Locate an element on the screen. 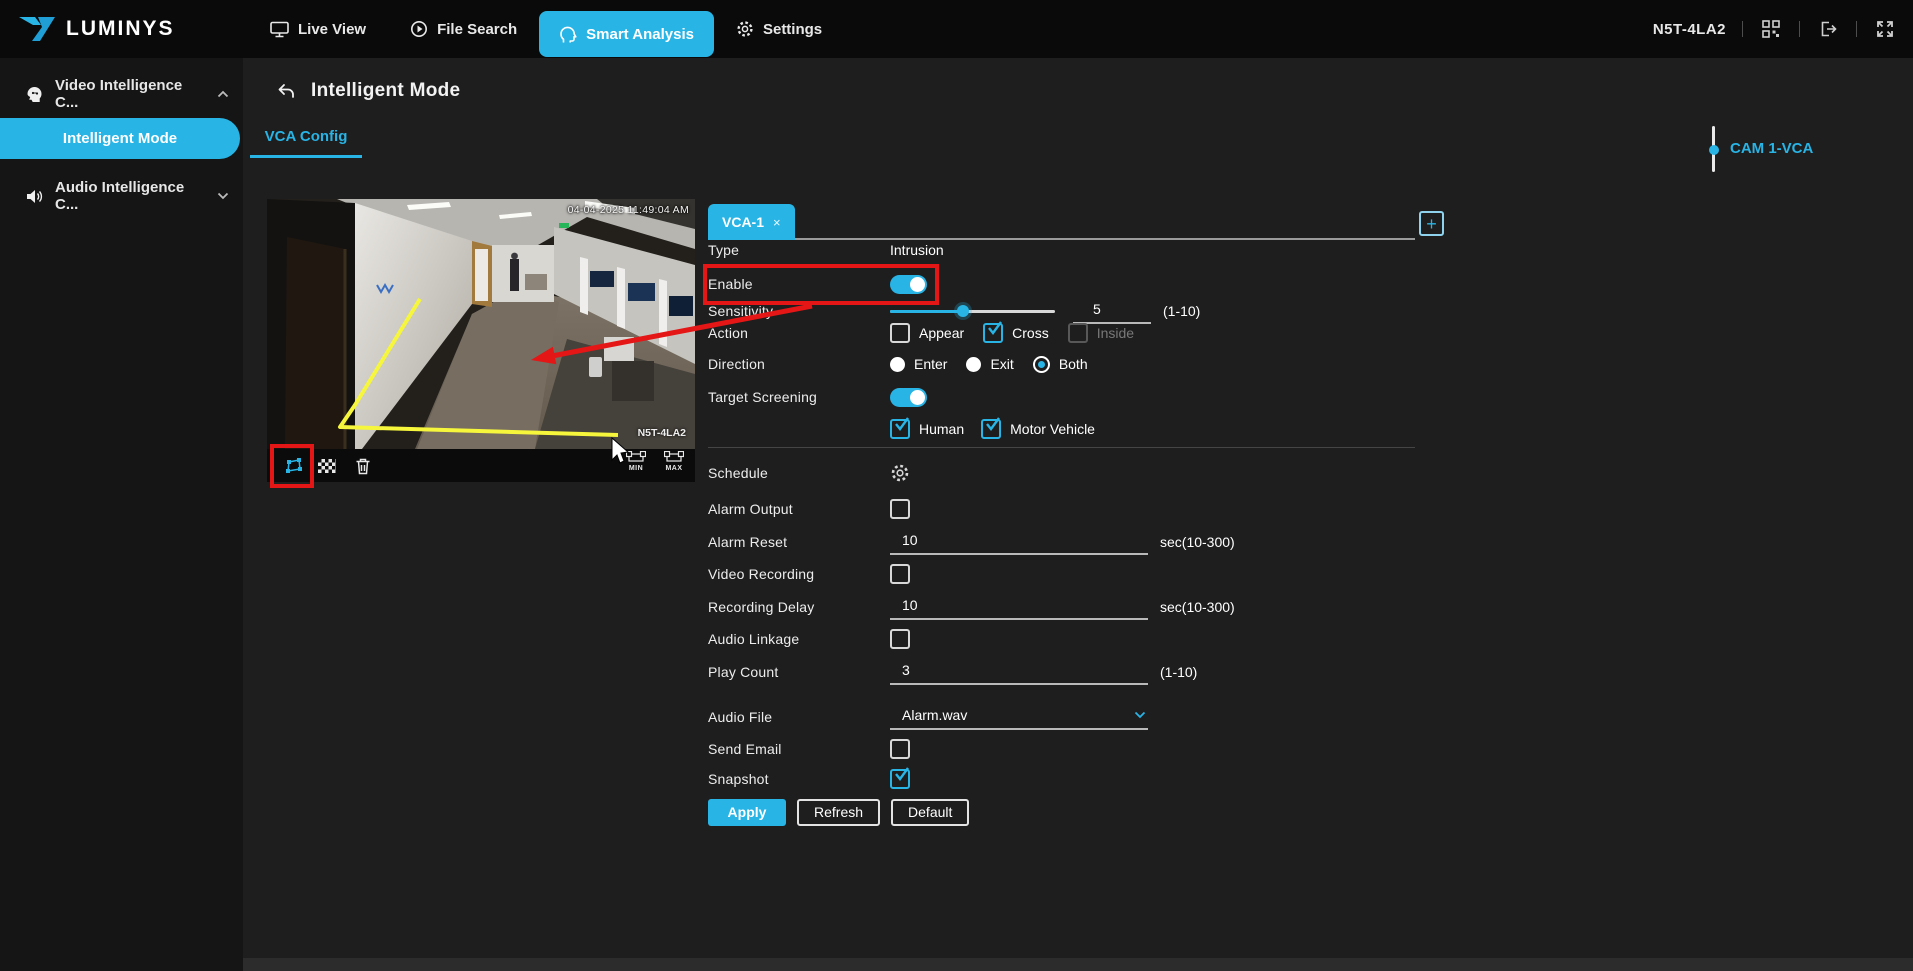 The image size is (1913, 971). snapshot-checkbox is located at coordinates (900, 778).